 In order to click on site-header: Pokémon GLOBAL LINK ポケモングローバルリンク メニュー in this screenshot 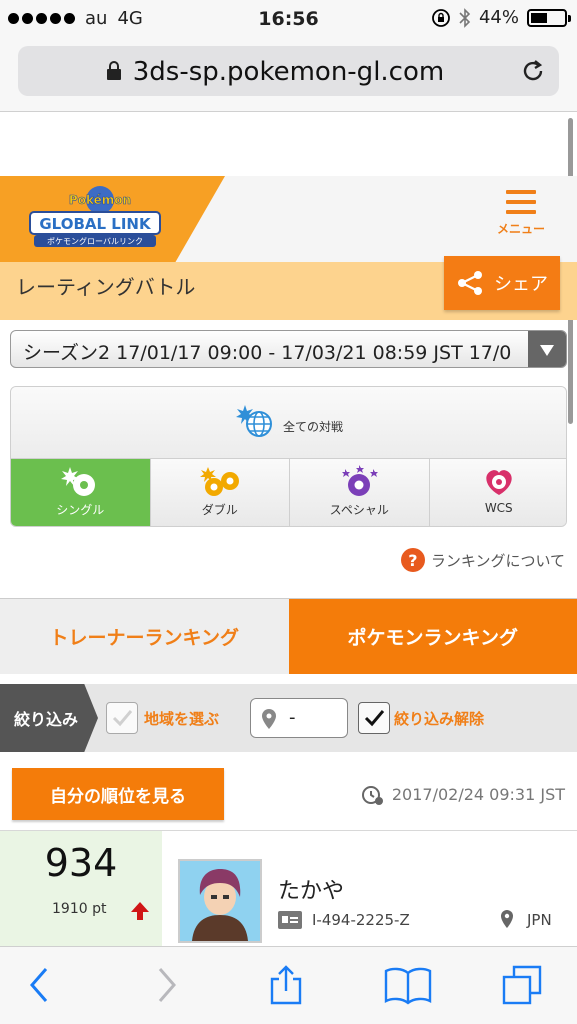, I will do `click(288, 219)`.